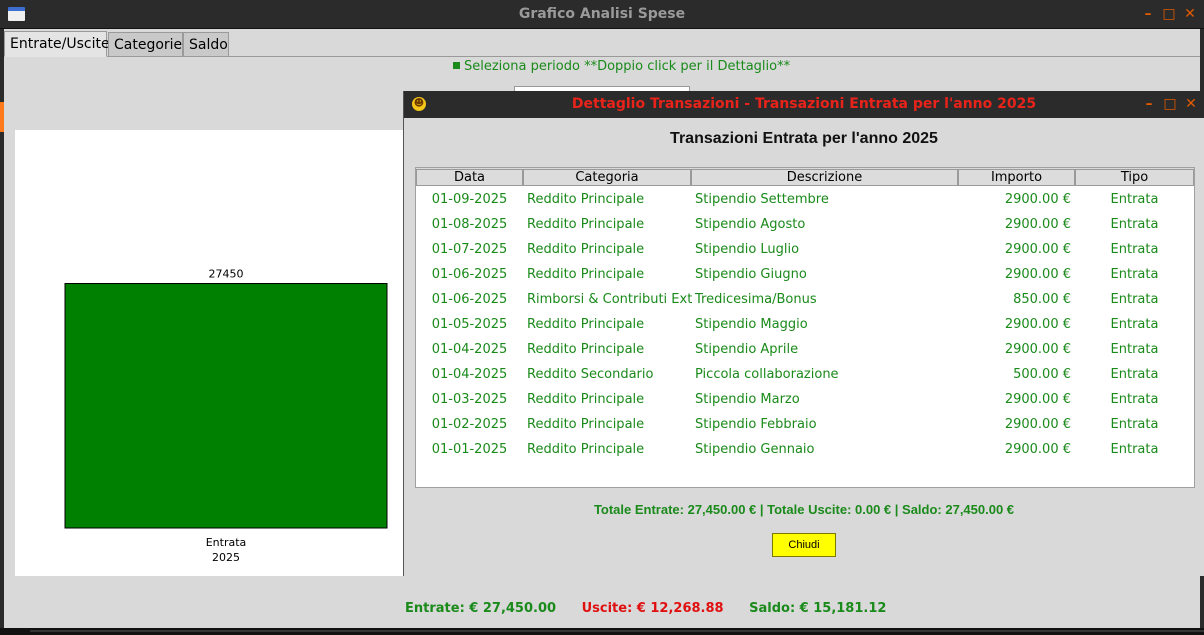 The width and height of the screenshot is (1204, 635). I want to click on cell-descrizione: Piccola collaborazione, so click(767, 374).